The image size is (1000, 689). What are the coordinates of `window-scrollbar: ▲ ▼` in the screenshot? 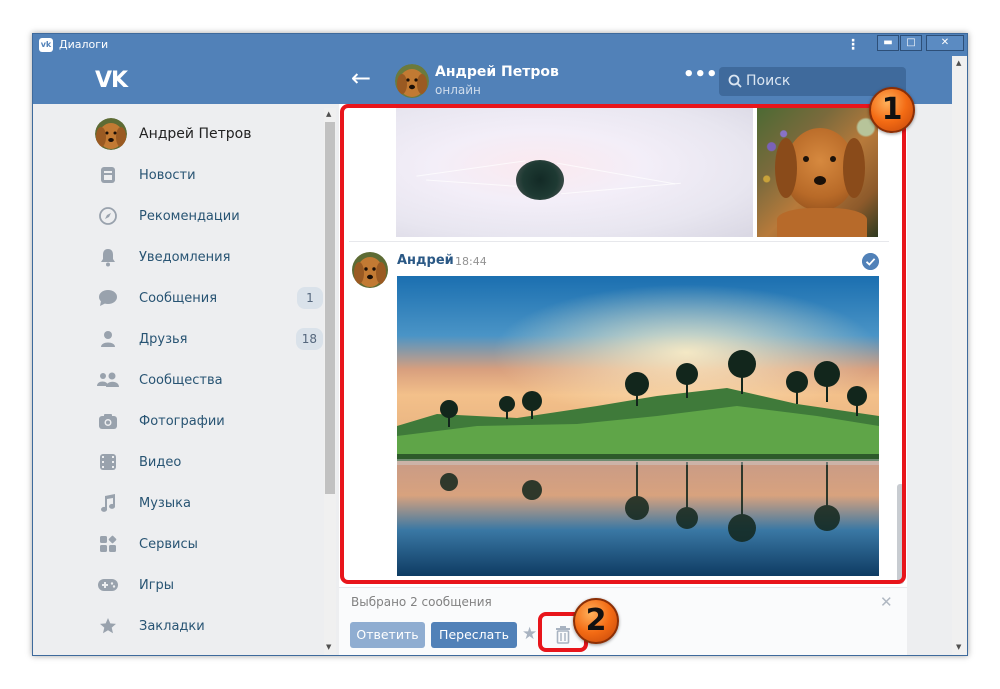 It's located at (959, 355).